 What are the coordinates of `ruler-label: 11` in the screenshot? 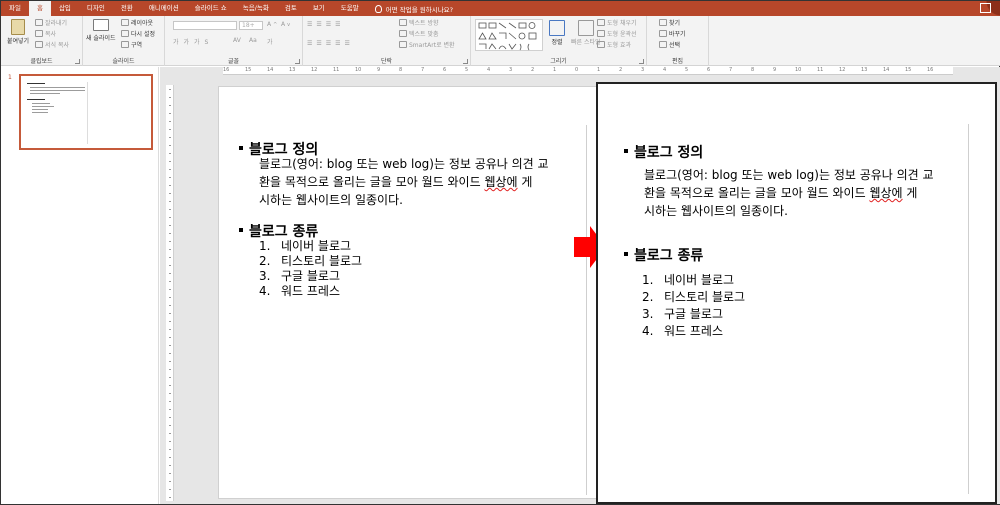 It's located at (336, 70).